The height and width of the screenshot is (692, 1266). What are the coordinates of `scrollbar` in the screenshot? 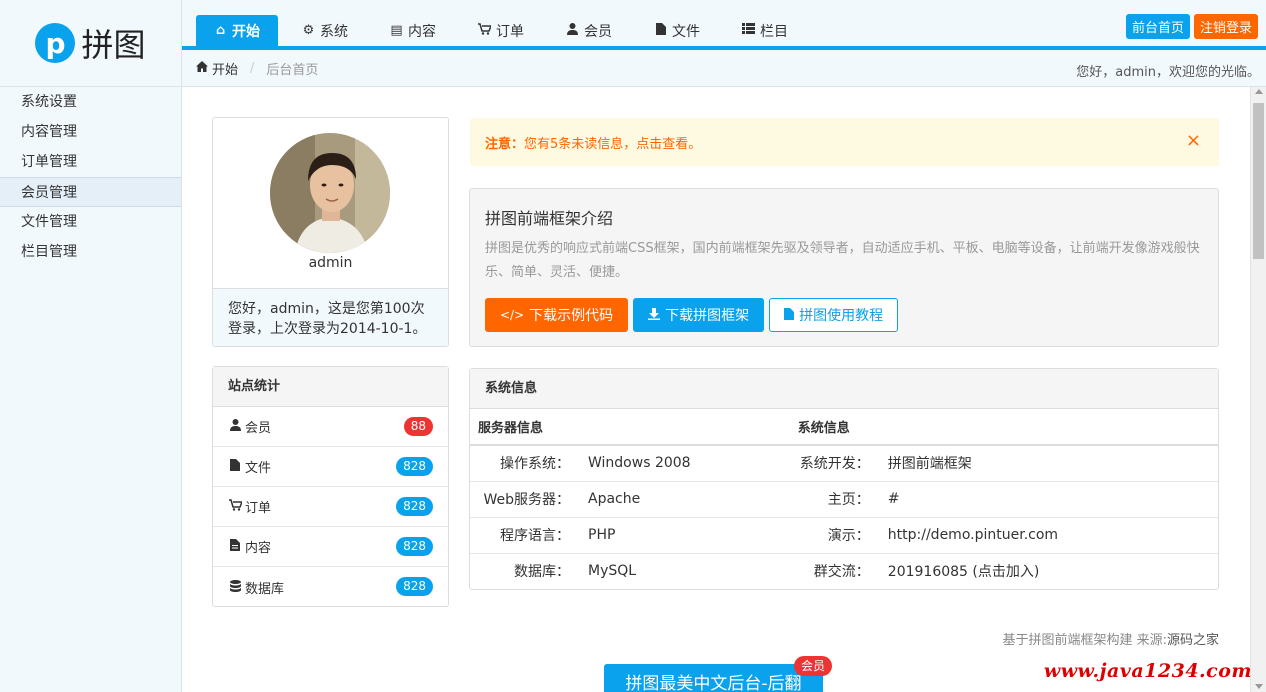 It's located at (1258, 389).